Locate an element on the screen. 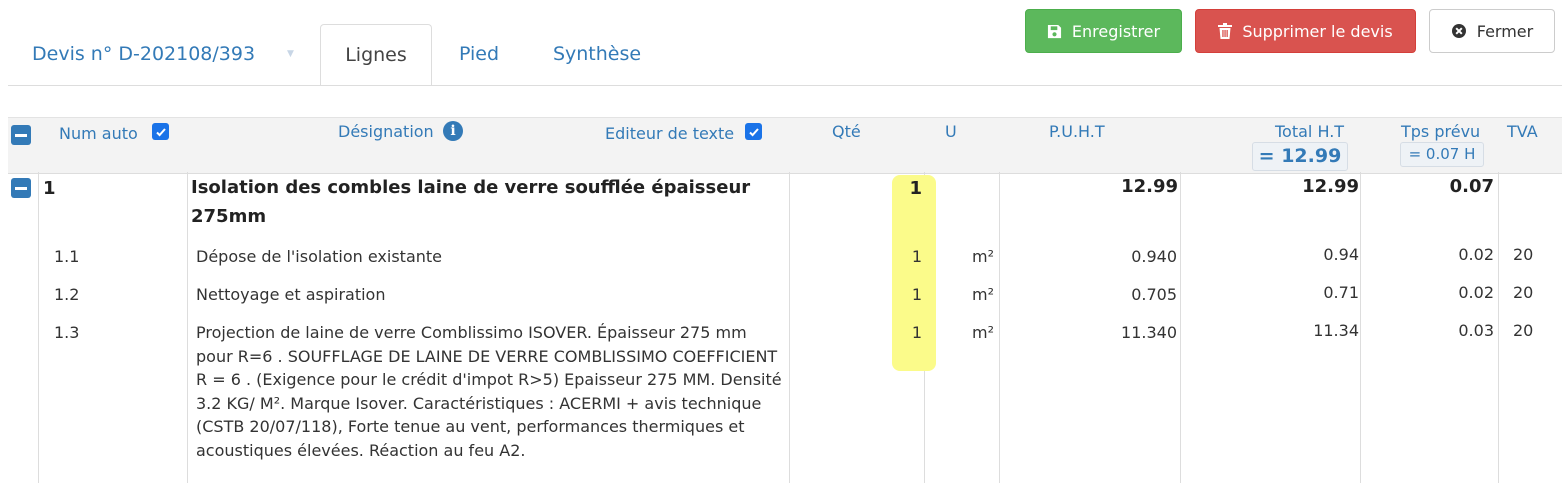 The width and height of the screenshot is (1568, 483). close-button: Fermer is located at coordinates (1492, 31).